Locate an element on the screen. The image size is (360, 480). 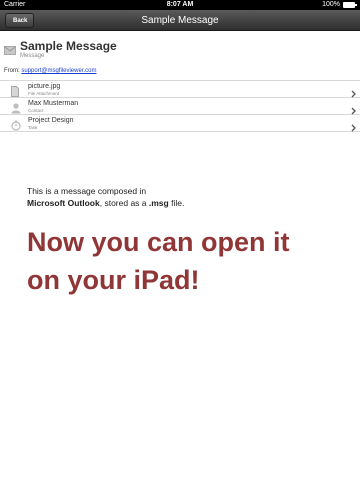
headline-line-1: Now you can open it is located at coordinates (158, 242).